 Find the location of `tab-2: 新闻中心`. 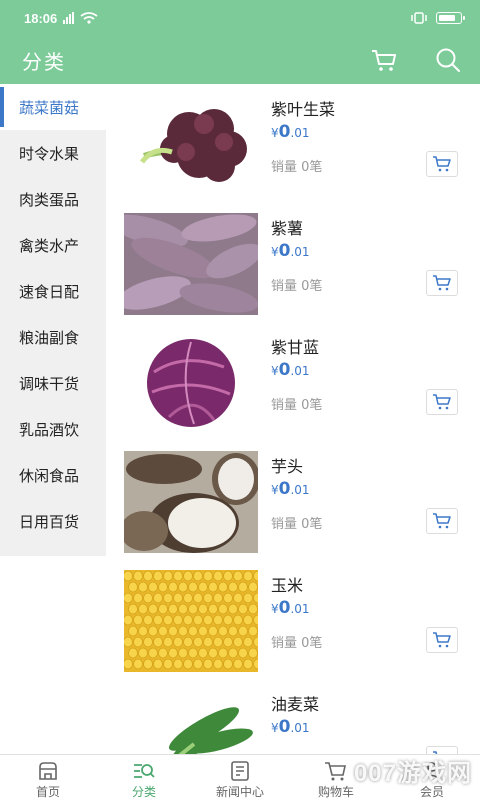

tab-2: 新闻中心 is located at coordinates (240, 777).